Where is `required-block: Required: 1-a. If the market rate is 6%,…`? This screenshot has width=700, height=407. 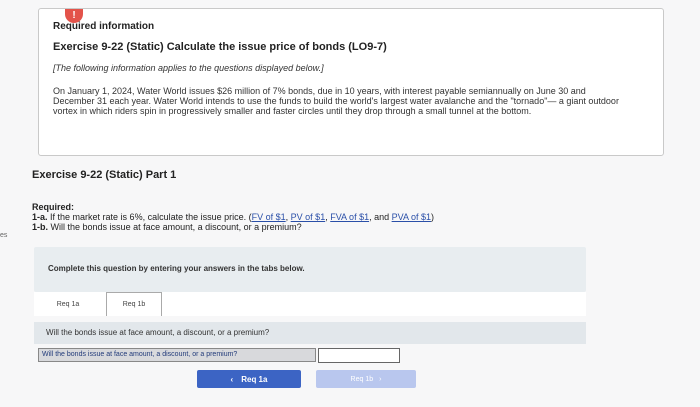 required-block: Required: 1-a. If the market rate is 6%,… is located at coordinates (233, 217).